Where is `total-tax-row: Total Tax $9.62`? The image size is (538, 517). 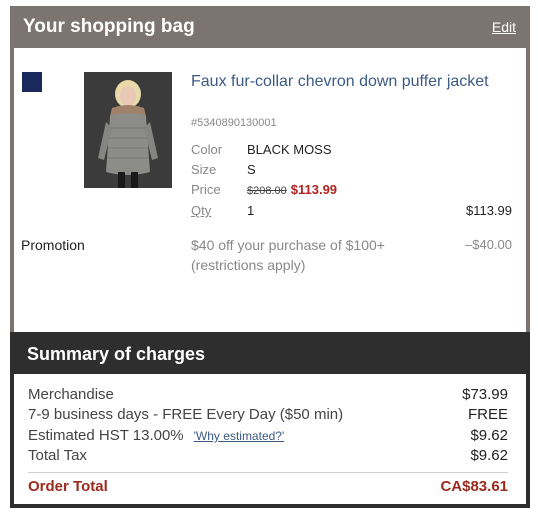 total-tax-row: Total Tax $9.62 is located at coordinates (268, 457).